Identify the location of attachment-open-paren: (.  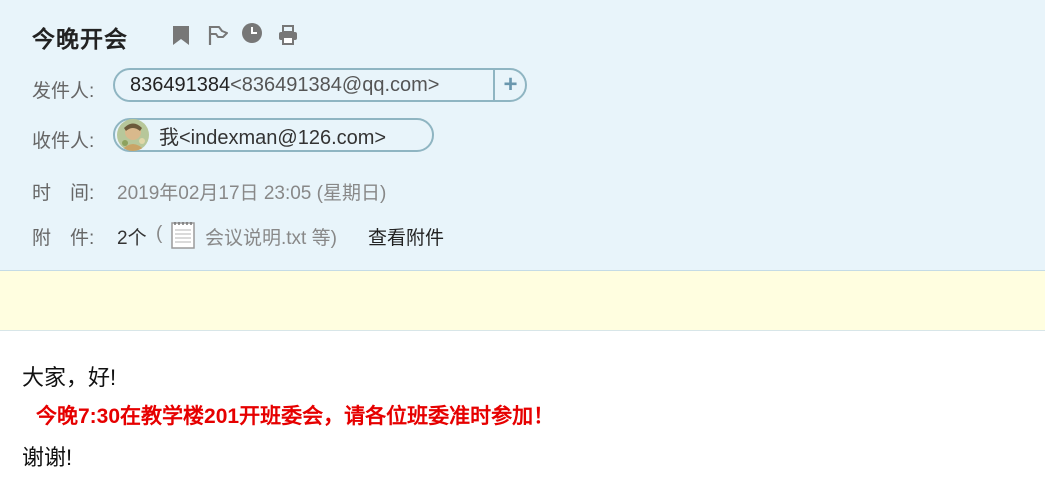
(159, 233).